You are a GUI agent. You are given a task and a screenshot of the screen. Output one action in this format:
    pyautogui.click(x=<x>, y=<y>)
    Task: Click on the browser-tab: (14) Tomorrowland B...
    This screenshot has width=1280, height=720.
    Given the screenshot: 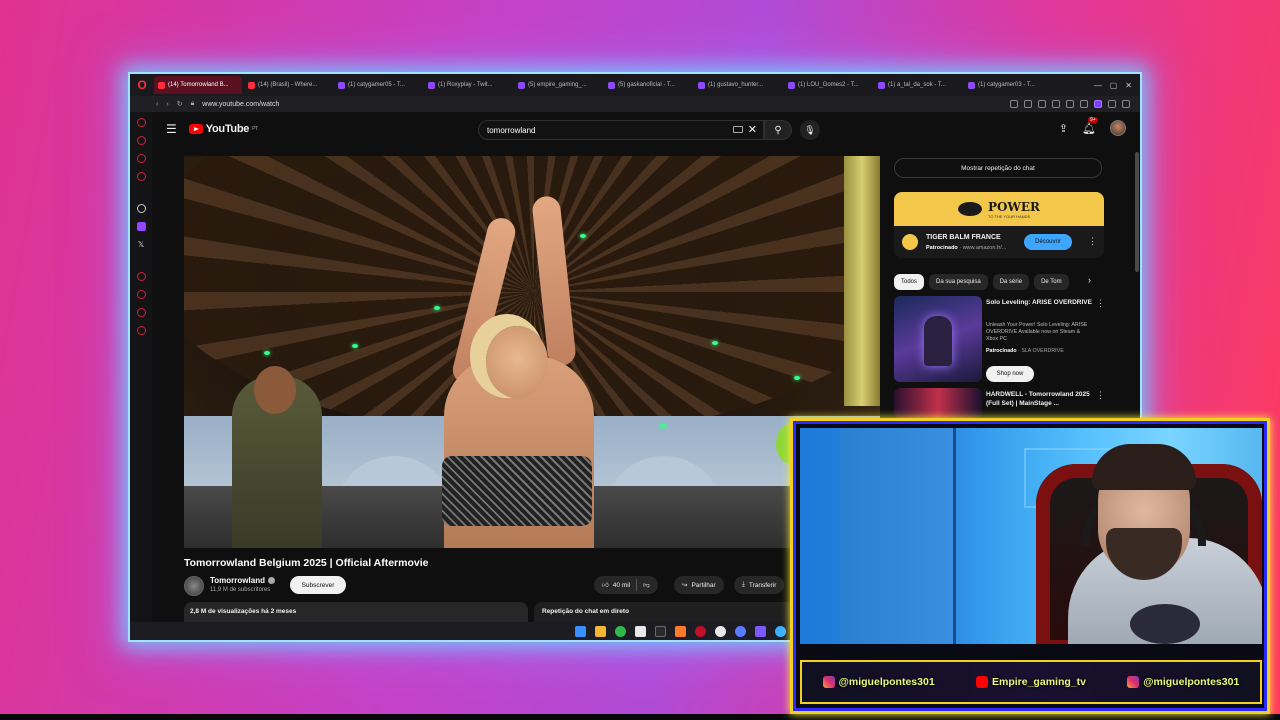 What is the action you would take?
    pyautogui.click(x=198, y=85)
    